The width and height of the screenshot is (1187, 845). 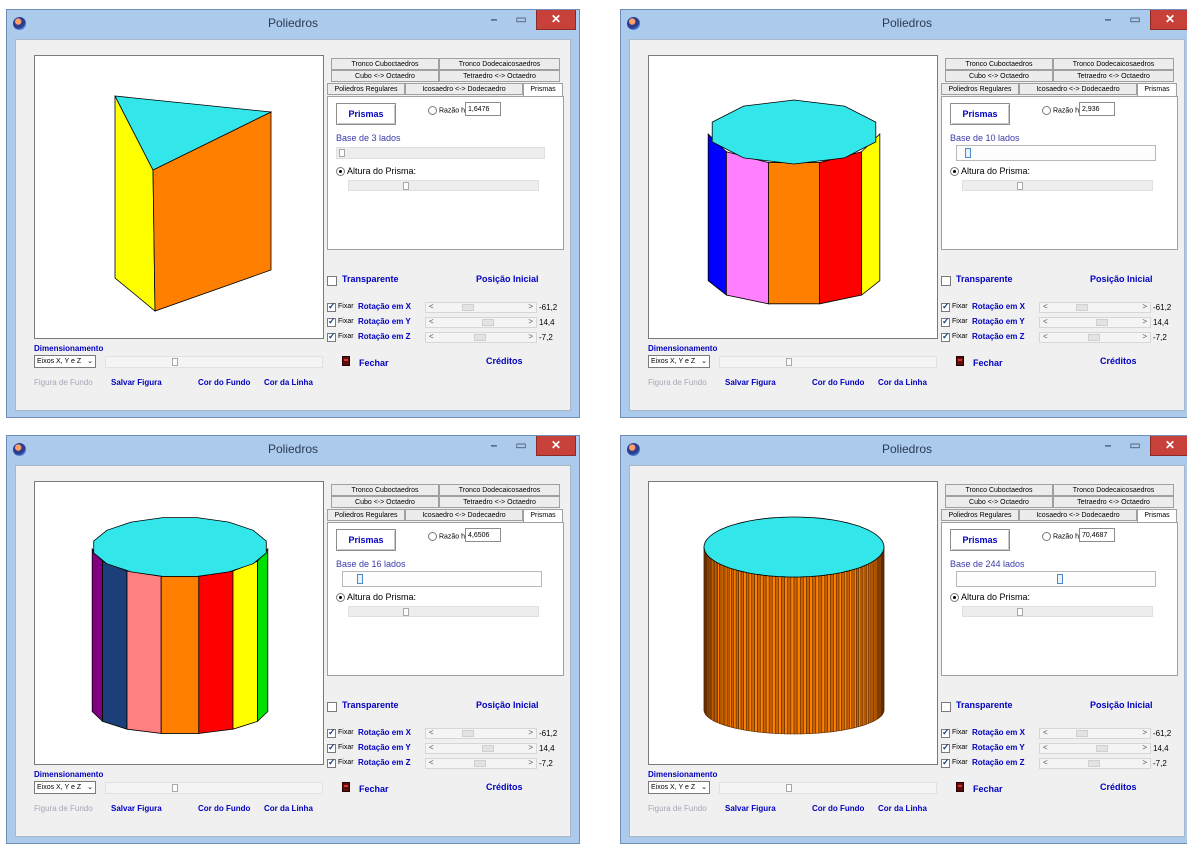 I want to click on razao-value-field: 1,6476, so click(x=483, y=109).